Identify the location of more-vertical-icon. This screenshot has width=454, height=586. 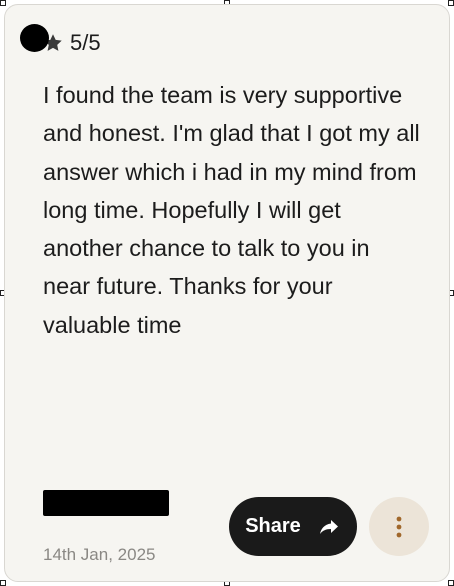
(399, 526).